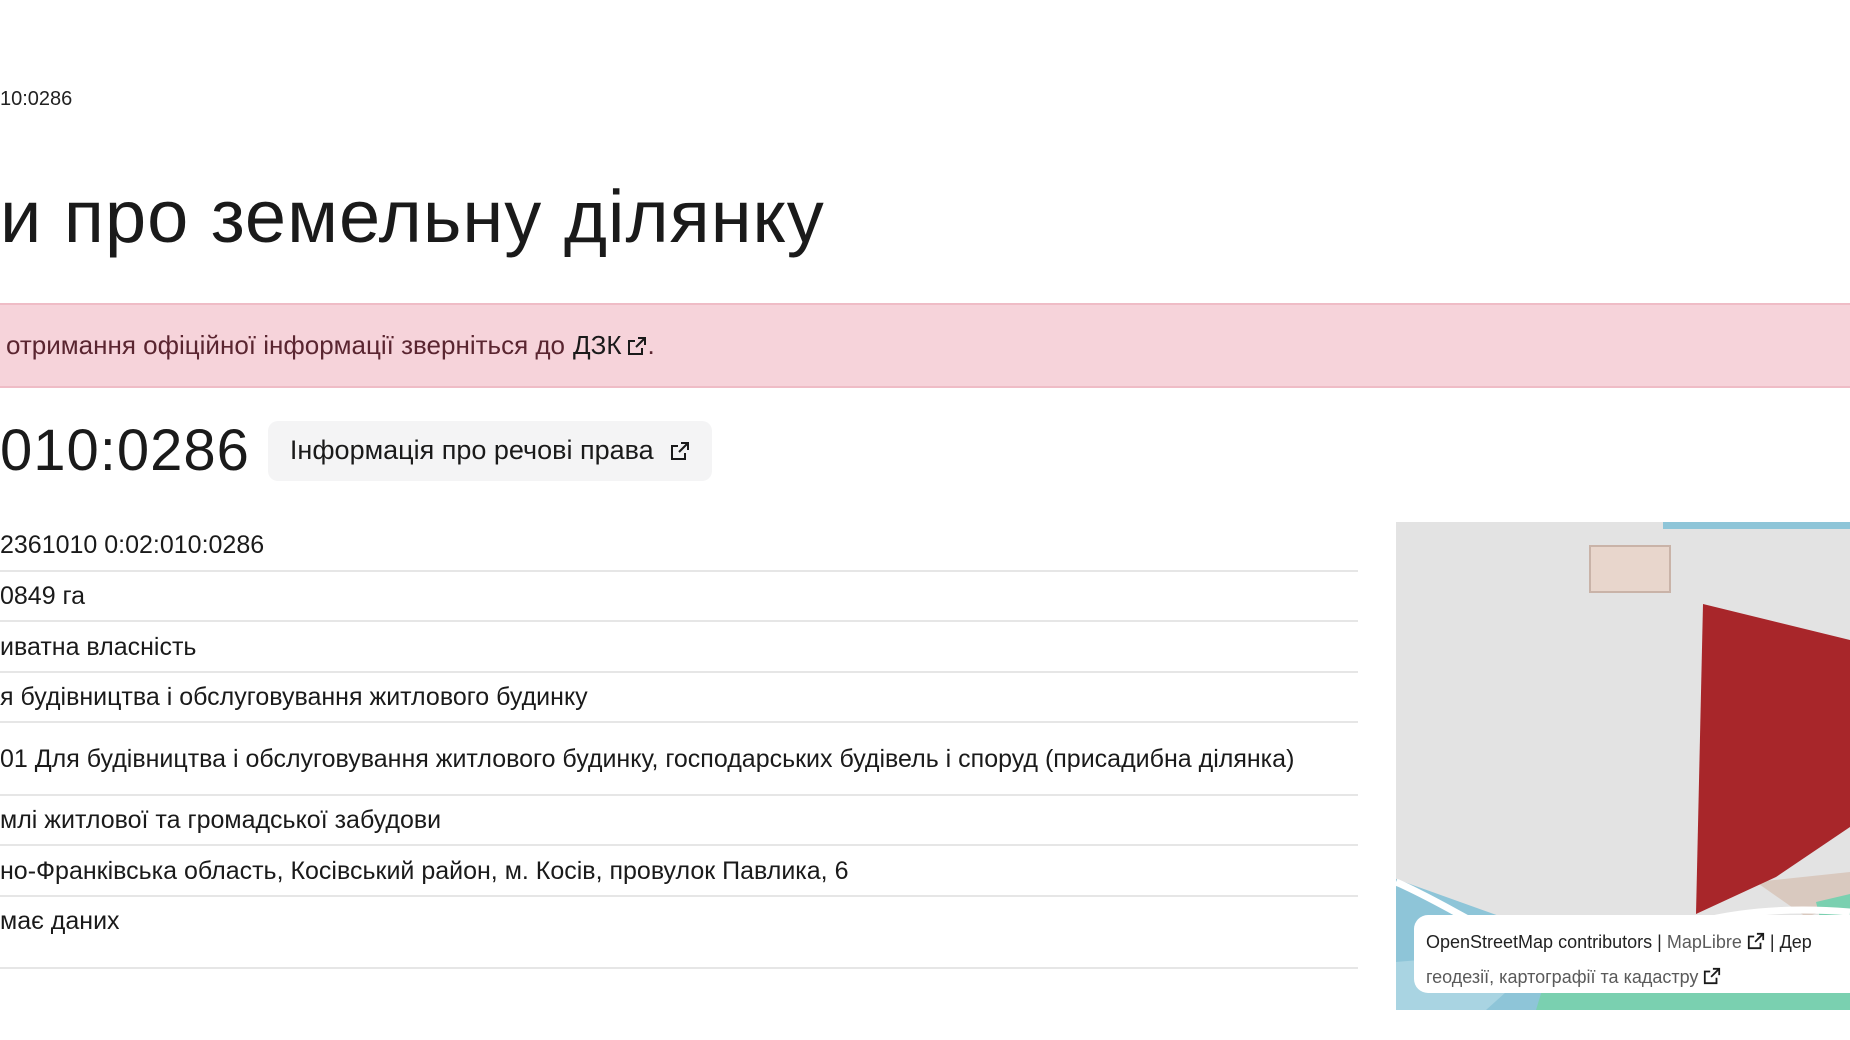  I want to click on detail-ownership: иватна власність, so click(679, 647).